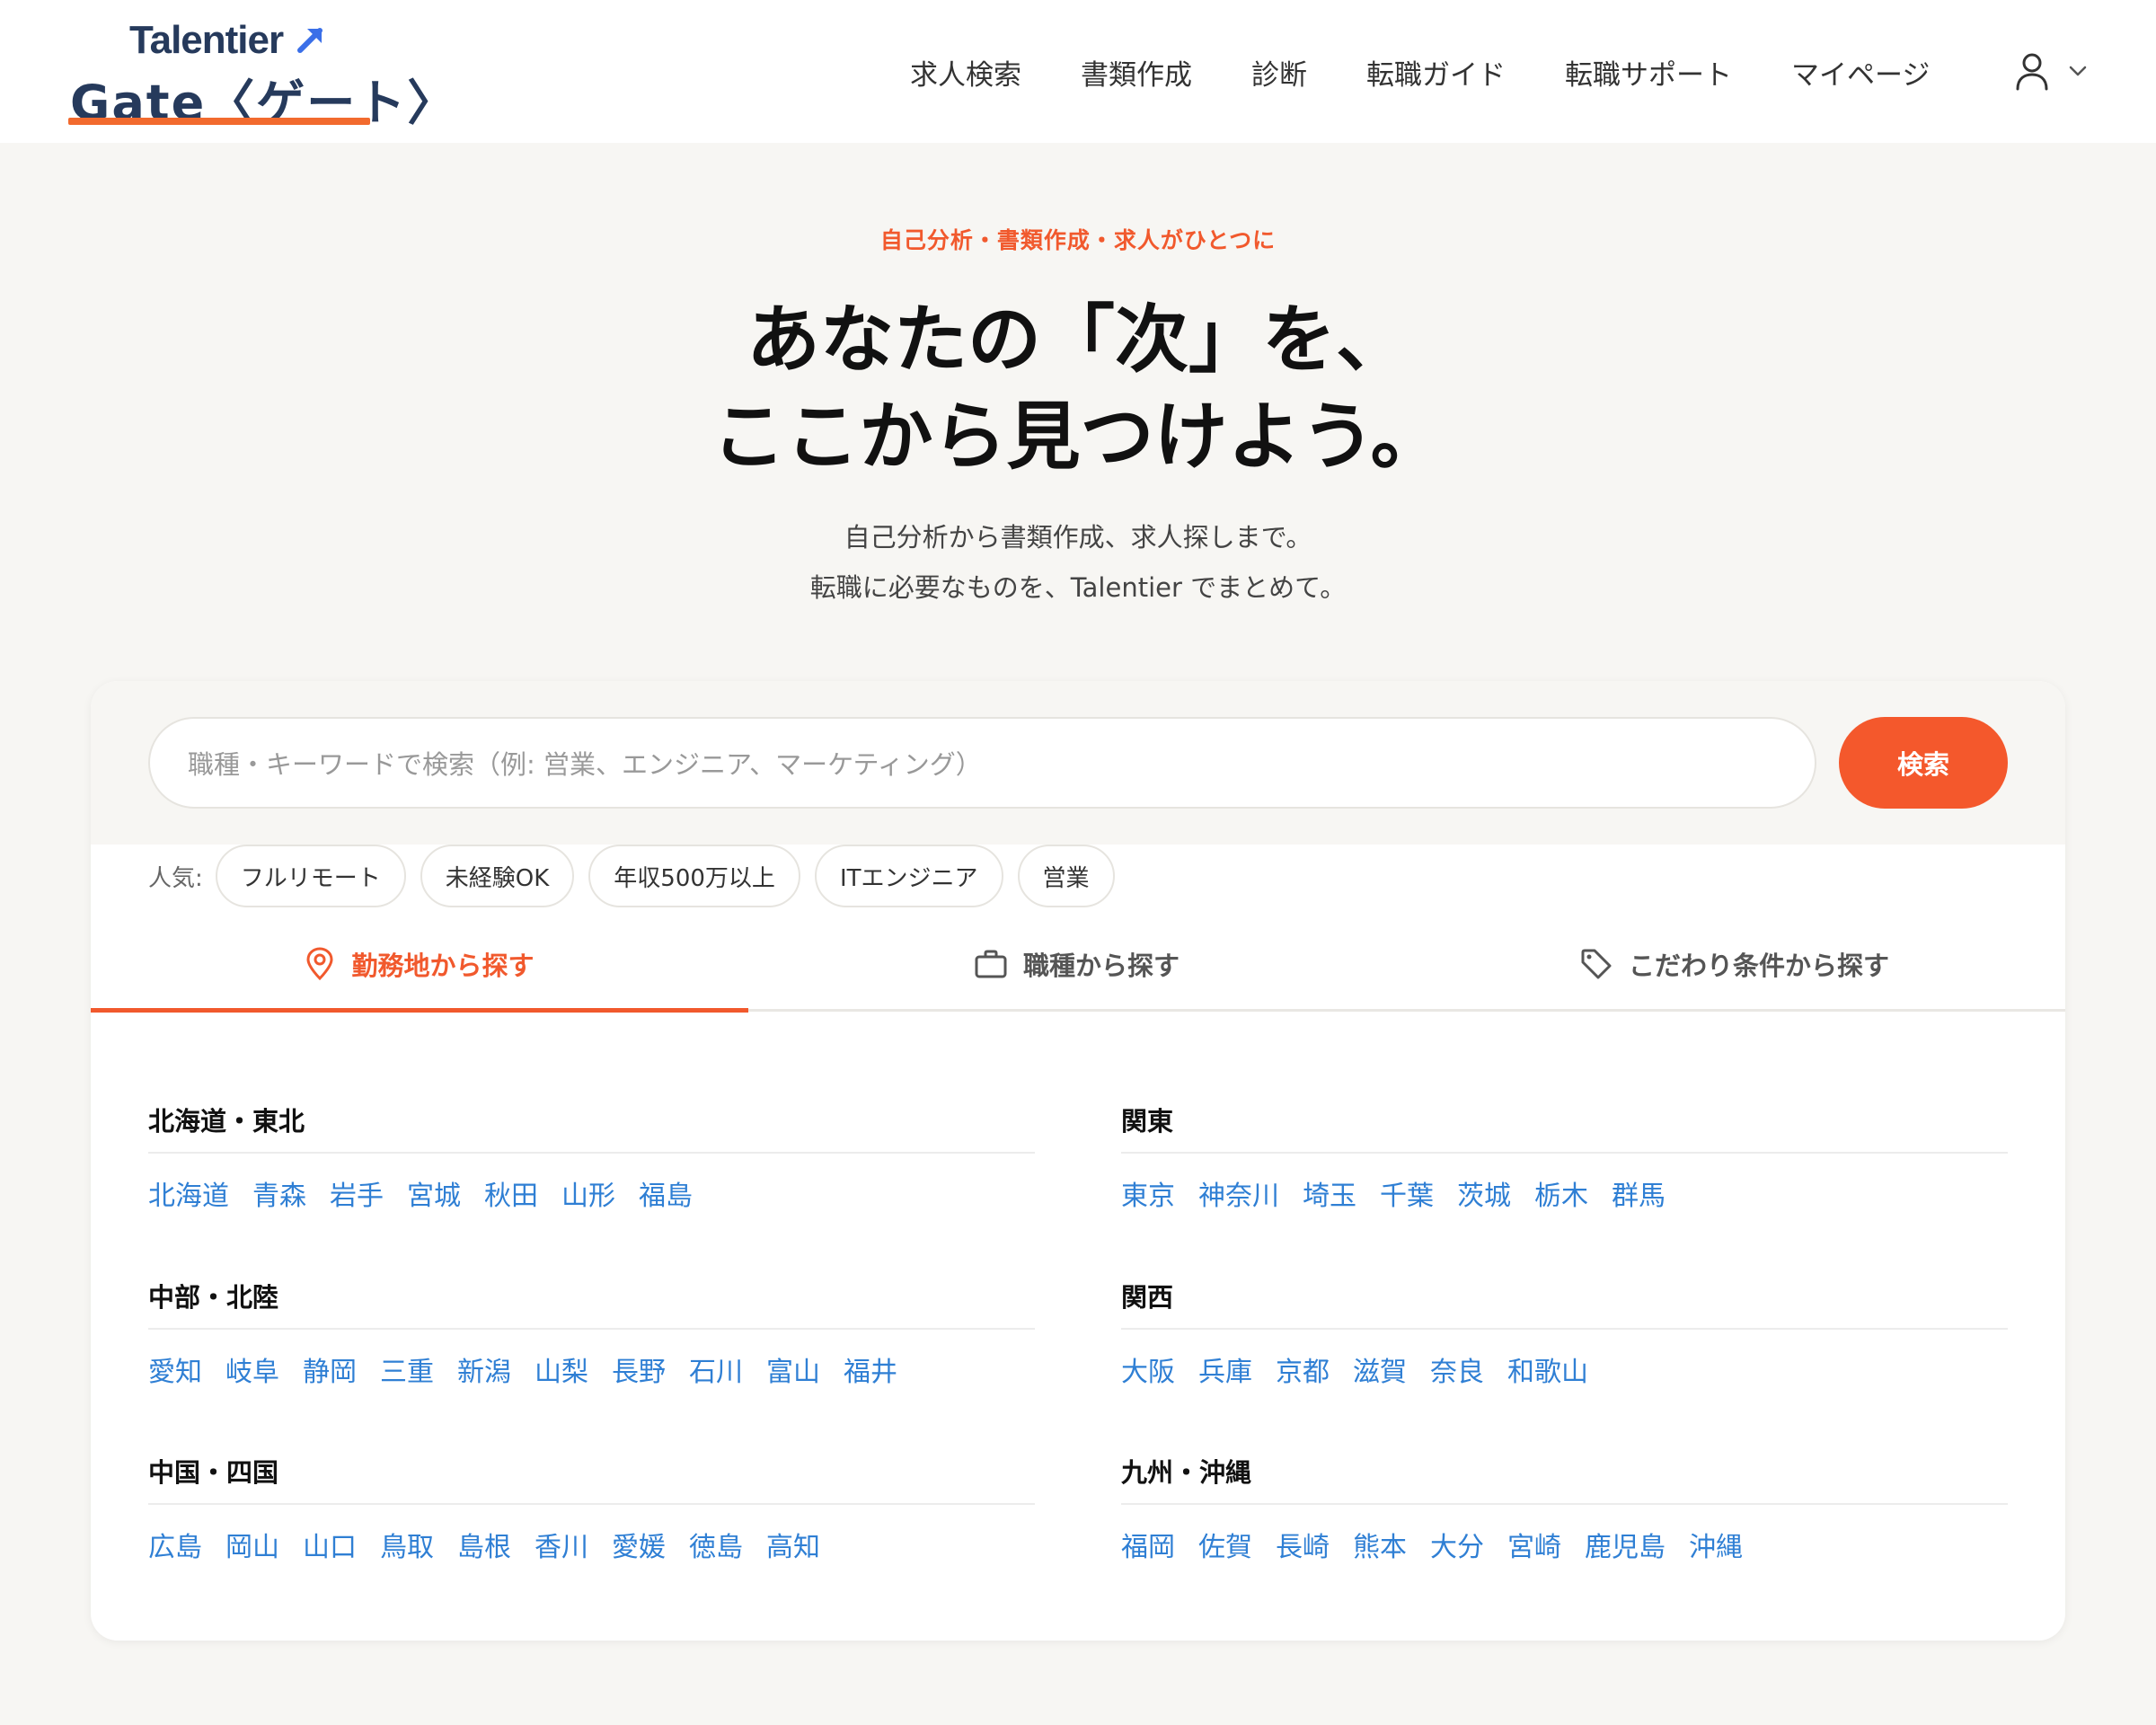 This screenshot has height=1725, width=2156. What do you see at coordinates (2078, 71) in the screenshot?
I see `chevron-down-icon` at bounding box center [2078, 71].